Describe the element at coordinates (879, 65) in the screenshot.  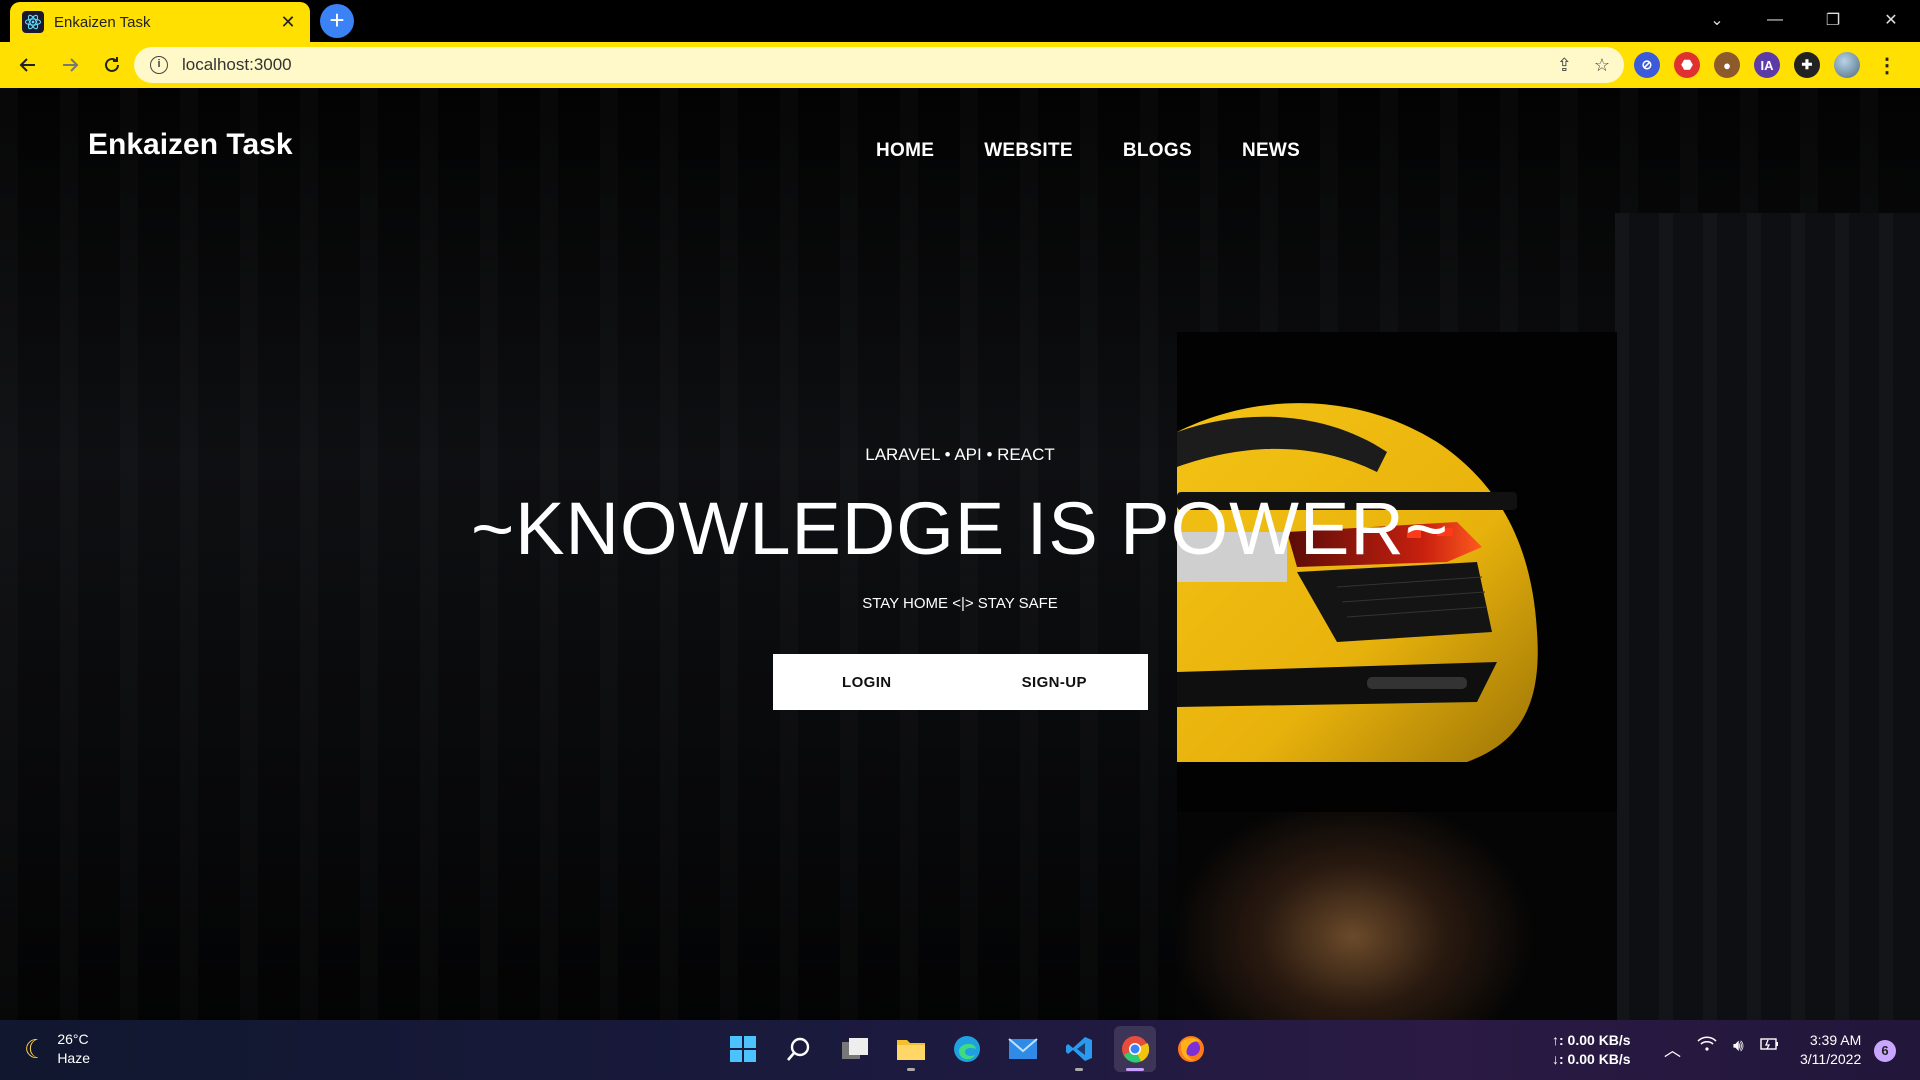
I see `address-bar: i localhost:3000 ⇪ ☆` at that location.